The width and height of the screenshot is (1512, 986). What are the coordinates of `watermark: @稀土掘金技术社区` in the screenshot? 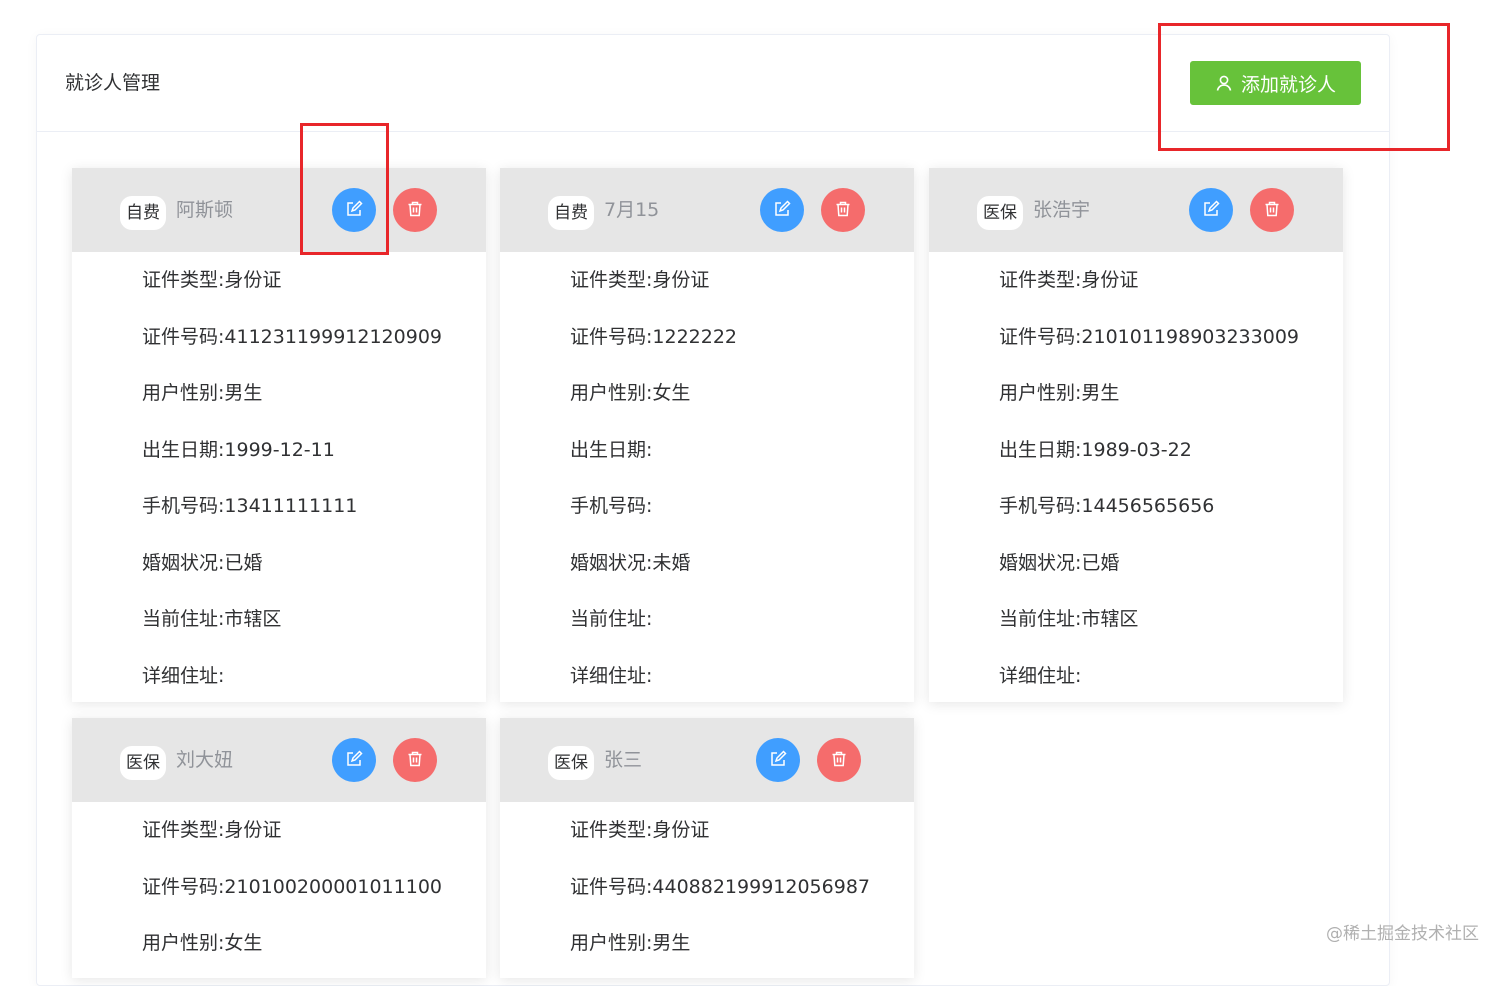 It's located at (1402, 934).